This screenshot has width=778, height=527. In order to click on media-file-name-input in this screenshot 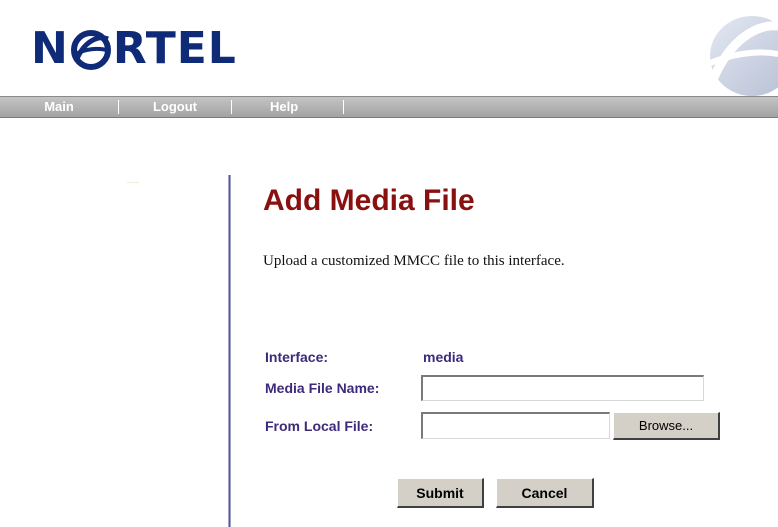, I will do `click(562, 388)`.